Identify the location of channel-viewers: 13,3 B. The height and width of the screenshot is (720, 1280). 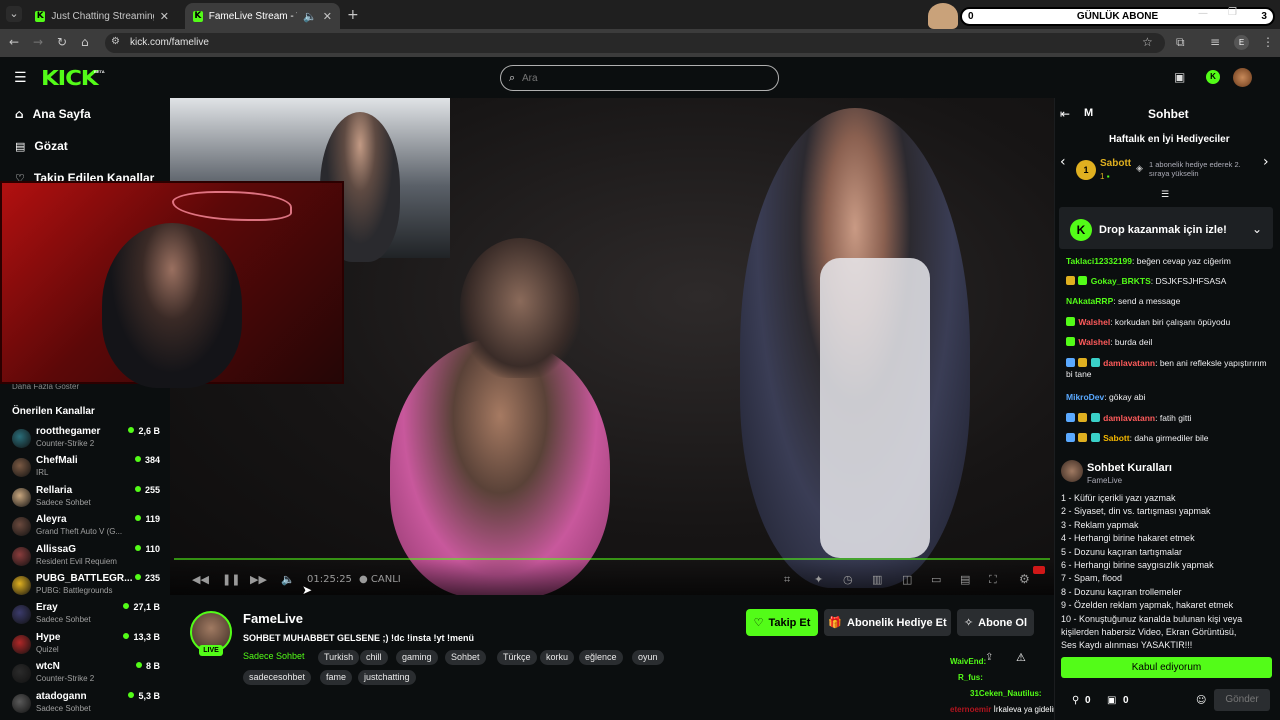
(141, 637).